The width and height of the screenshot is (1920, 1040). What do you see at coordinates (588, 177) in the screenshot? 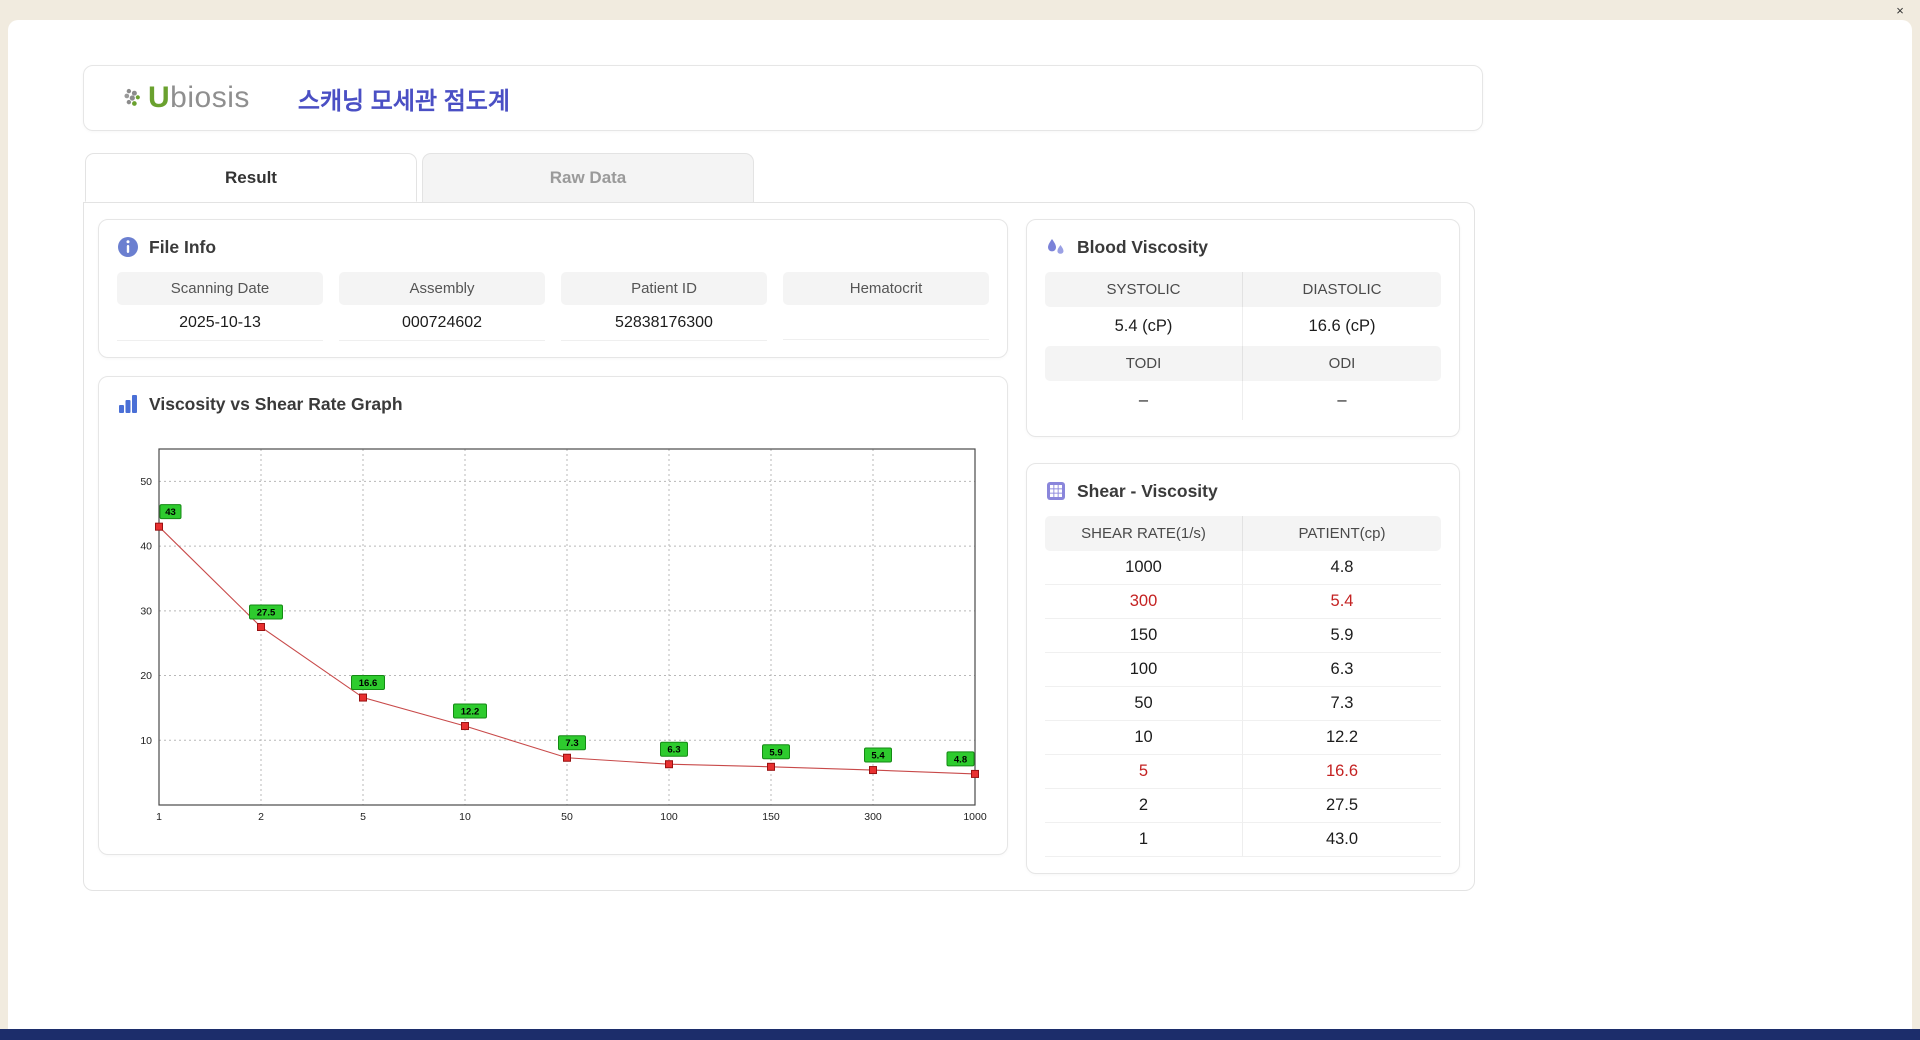
I see `tab-raw-data: Raw Data` at bounding box center [588, 177].